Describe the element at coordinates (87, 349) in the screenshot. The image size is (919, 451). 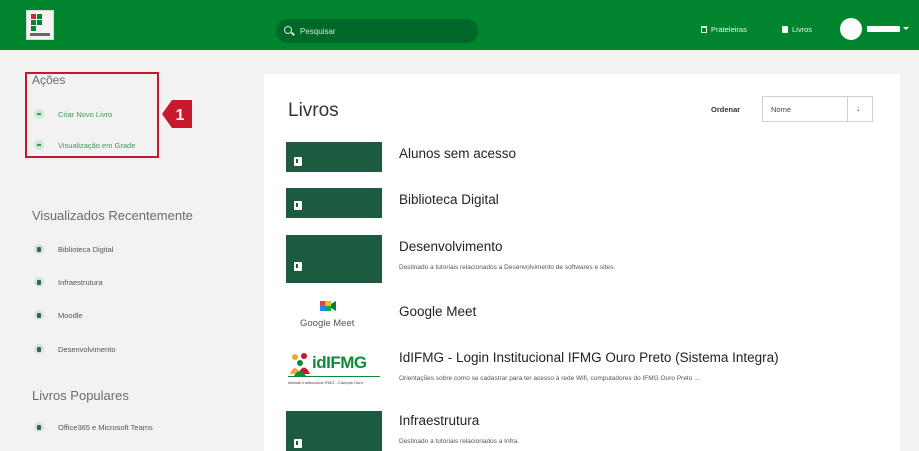
I see `recent-item-label: Desenvolvimento` at that location.